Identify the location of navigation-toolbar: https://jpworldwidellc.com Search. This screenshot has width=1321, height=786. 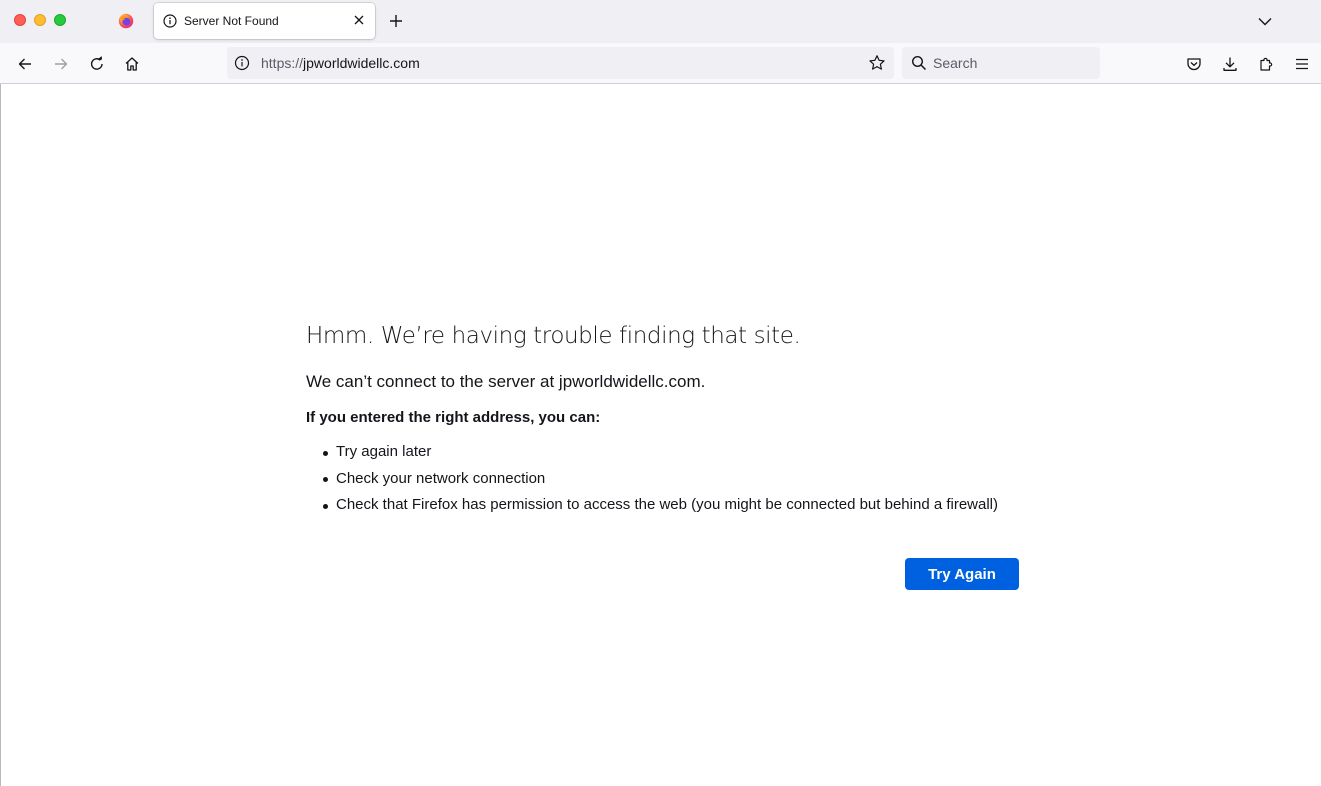
(660, 63).